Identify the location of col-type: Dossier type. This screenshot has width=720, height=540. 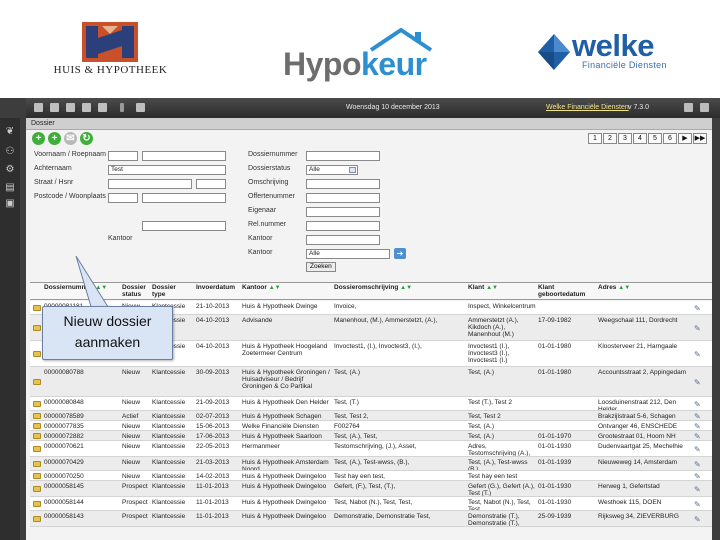
(166, 291).